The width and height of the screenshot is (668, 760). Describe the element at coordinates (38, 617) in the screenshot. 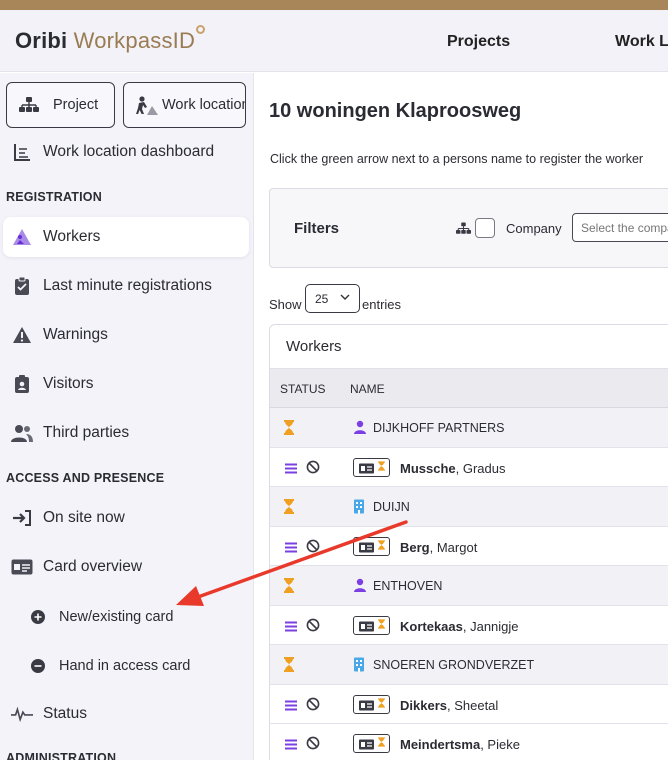

I see `plus-circle-icon` at that location.